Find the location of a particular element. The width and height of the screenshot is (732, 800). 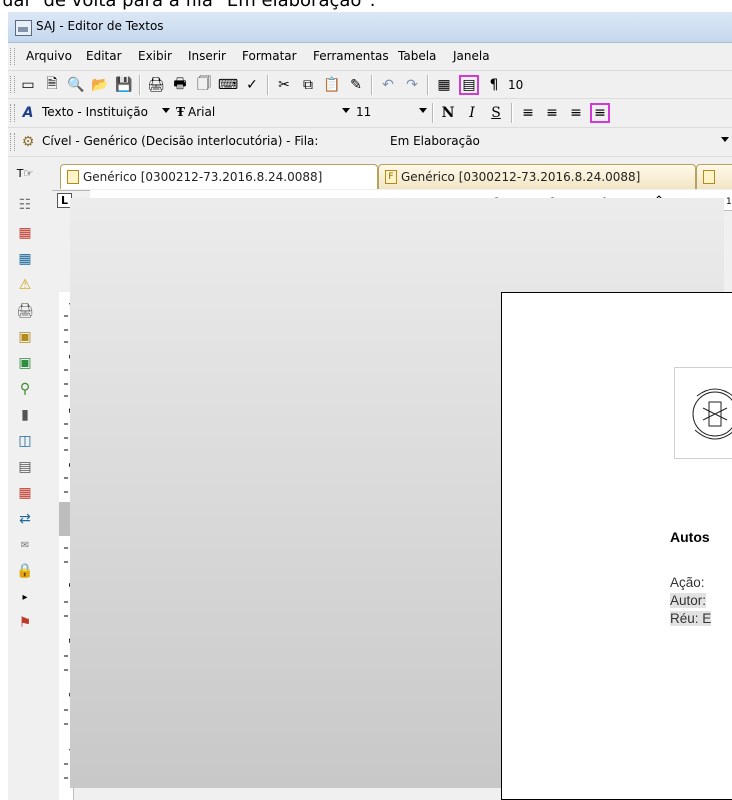

tab-document-2: F Genérico [0300212-73.2016.8.24.0088] is located at coordinates (537, 176).